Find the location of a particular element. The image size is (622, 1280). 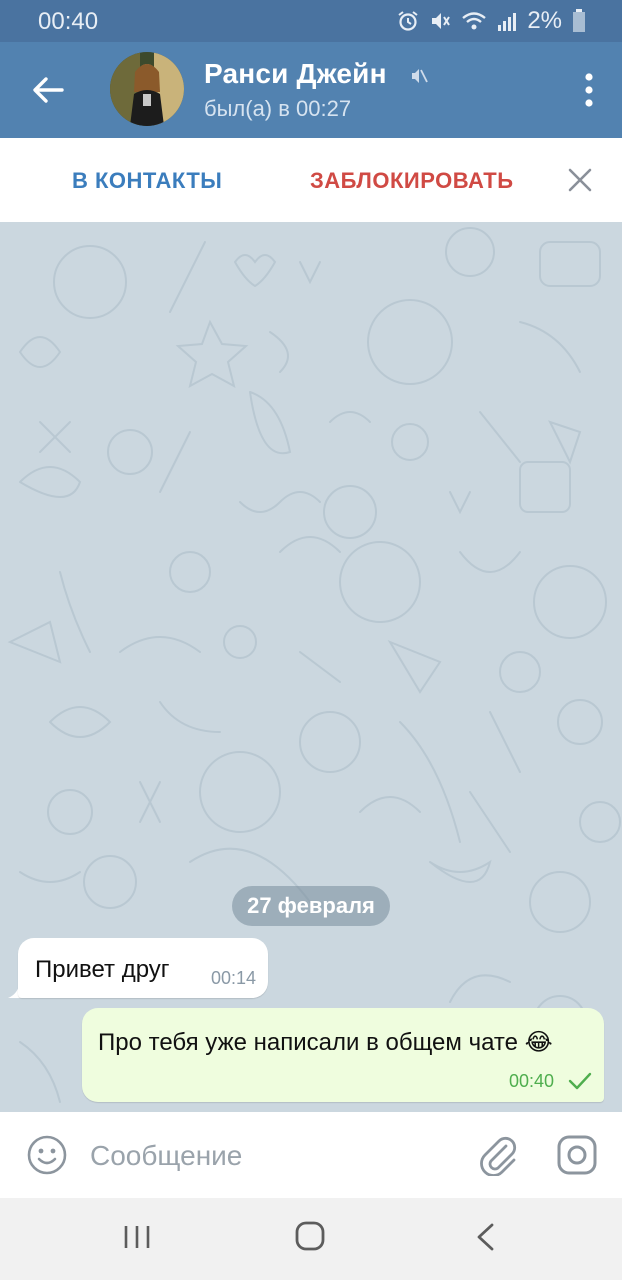

status-time: 00:40 is located at coordinates (68, 21).